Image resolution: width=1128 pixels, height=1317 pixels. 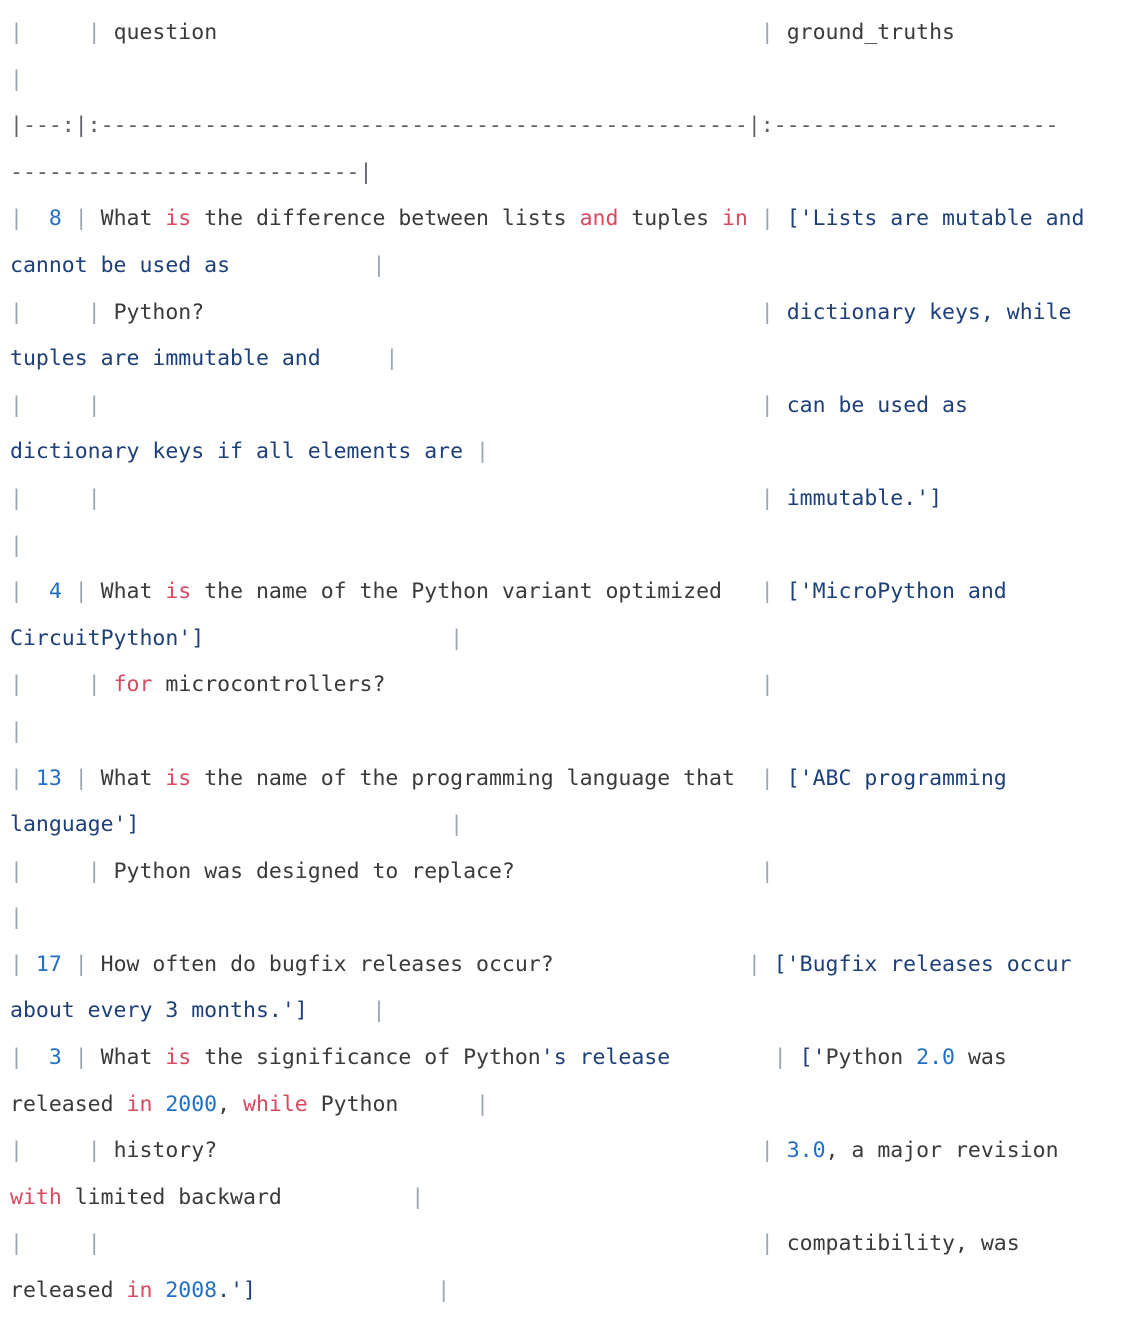 I want to click on string-token: can be used as, so click(x=870, y=405).